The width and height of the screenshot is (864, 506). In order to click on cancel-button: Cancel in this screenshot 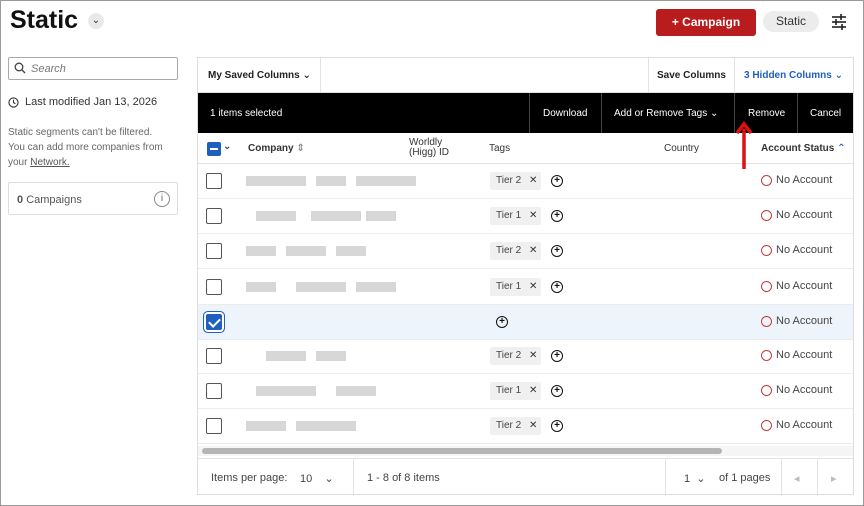, I will do `click(825, 113)`.